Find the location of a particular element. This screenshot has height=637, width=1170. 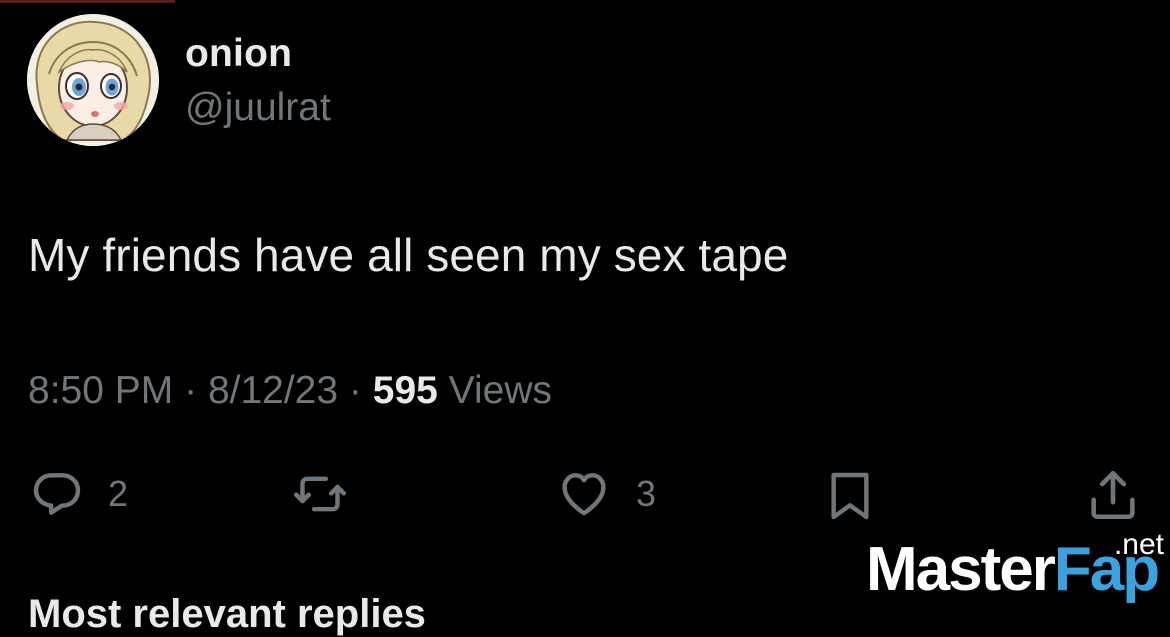

like-button: 3 is located at coordinates (605, 494).